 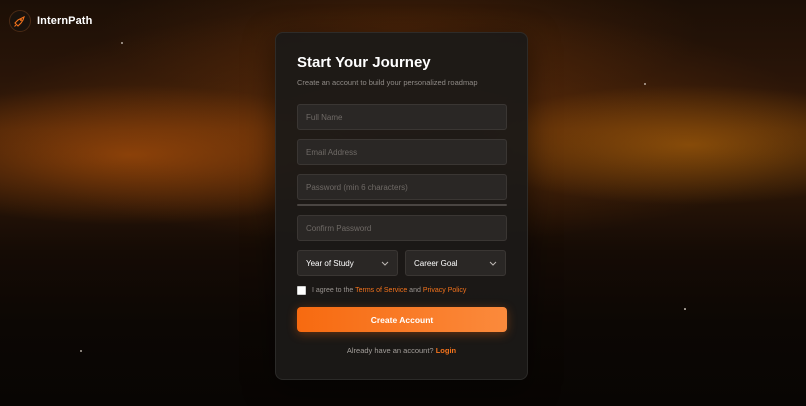 I want to click on rocket-icon, so click(x=20, y=21).